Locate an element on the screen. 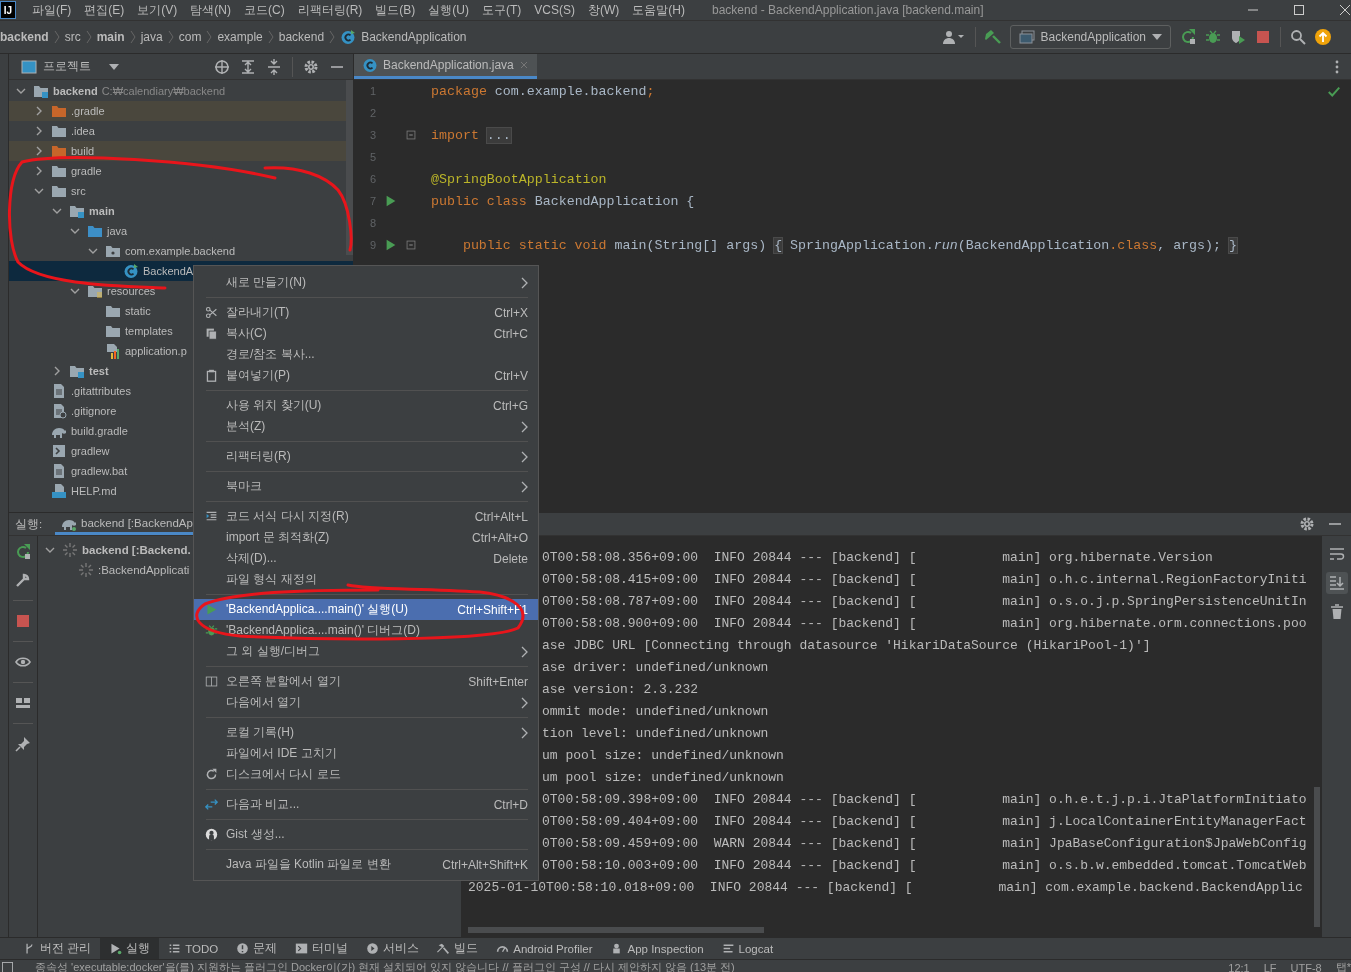  rerun-icon is located at coordinates (23, 552).